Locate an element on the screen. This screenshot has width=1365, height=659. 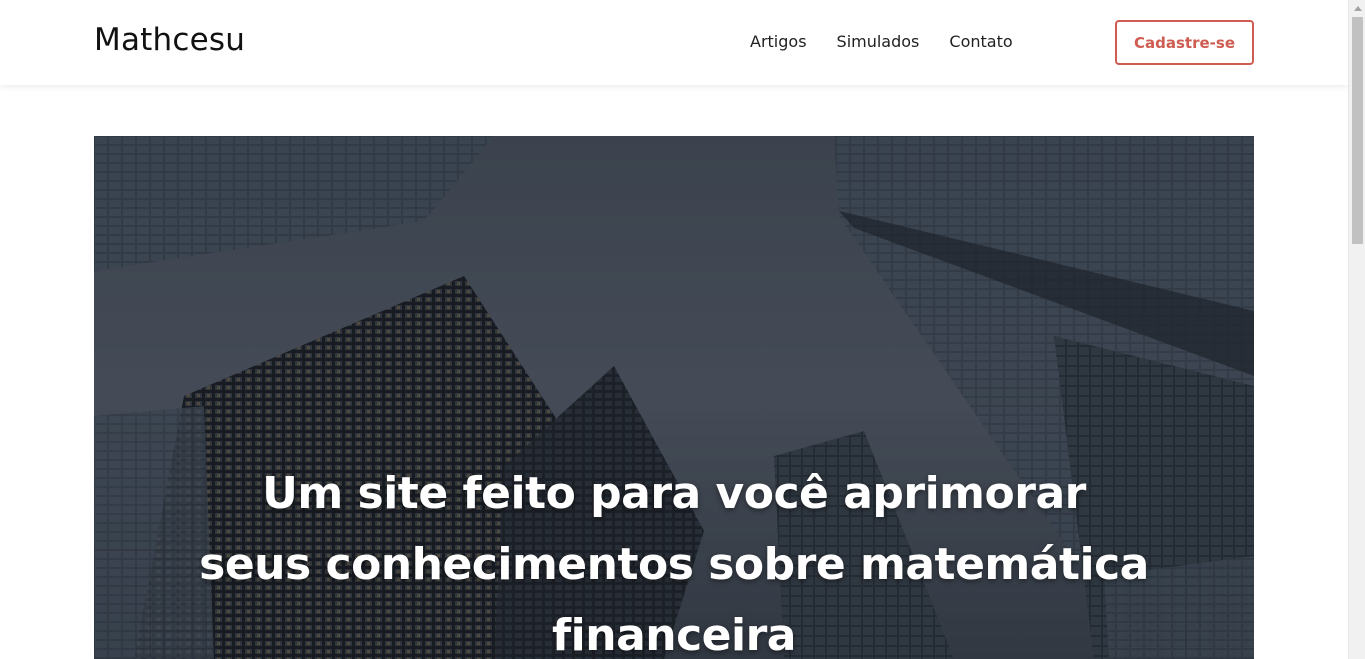
scrollbar-thumb is located at coordinates (1357, 130).